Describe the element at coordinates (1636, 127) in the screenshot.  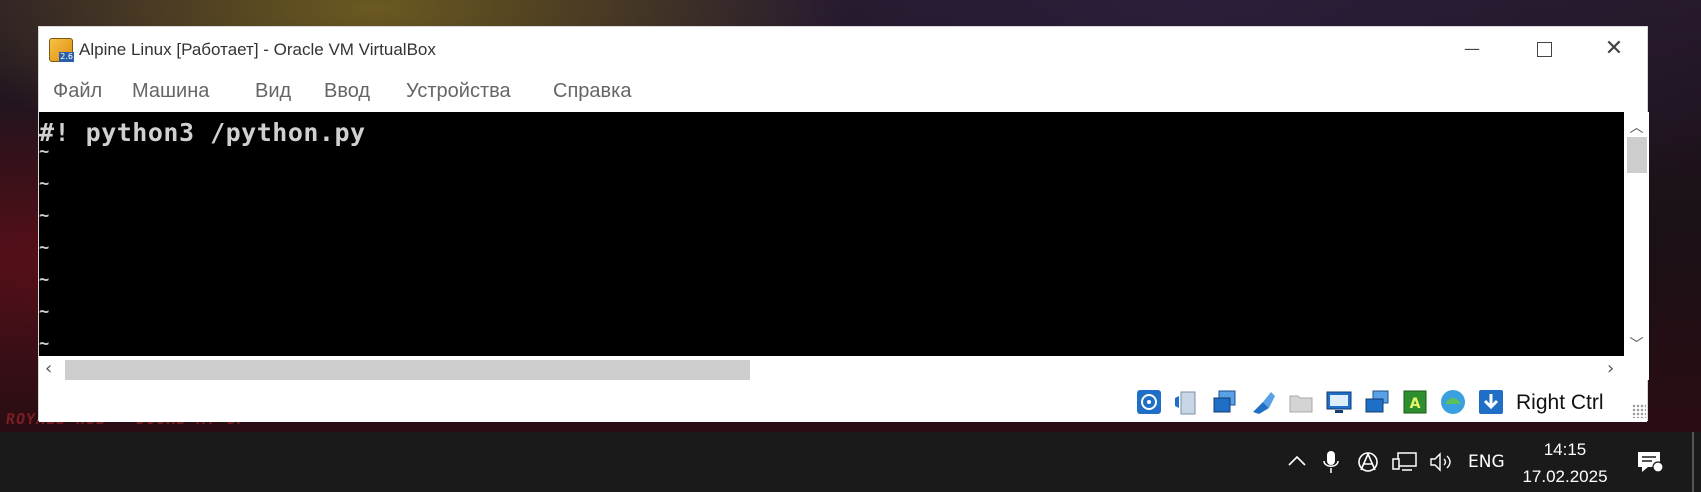
I see `scroll-up-icon: ︿` at that location.